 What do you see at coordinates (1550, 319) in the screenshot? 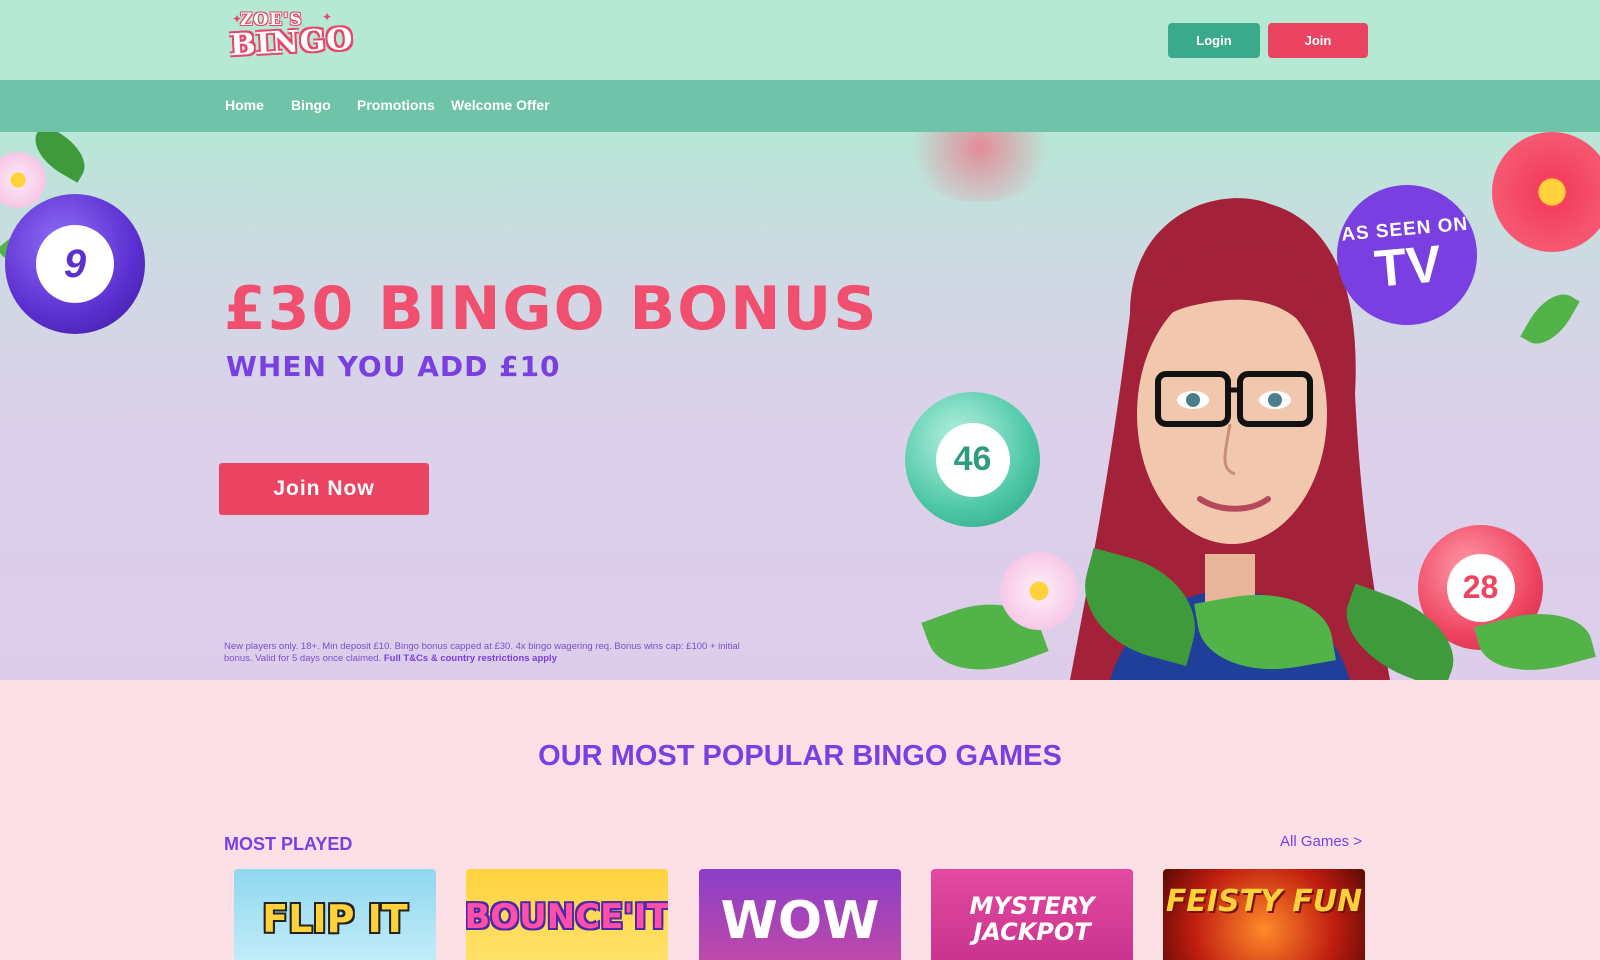
I see `leaf-icon` at bounding box center [1550, 319].